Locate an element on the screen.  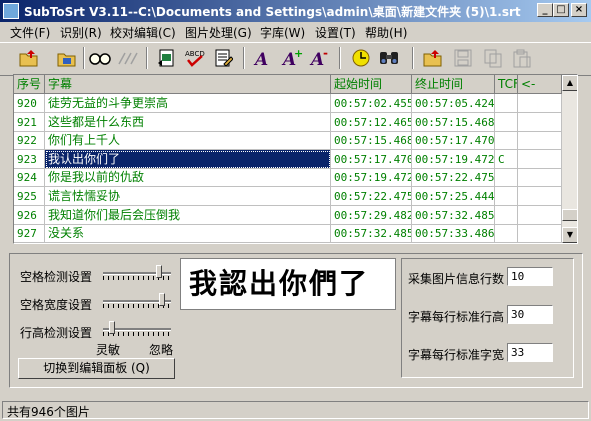
space-width-slider is located at coordinates (137, 301).